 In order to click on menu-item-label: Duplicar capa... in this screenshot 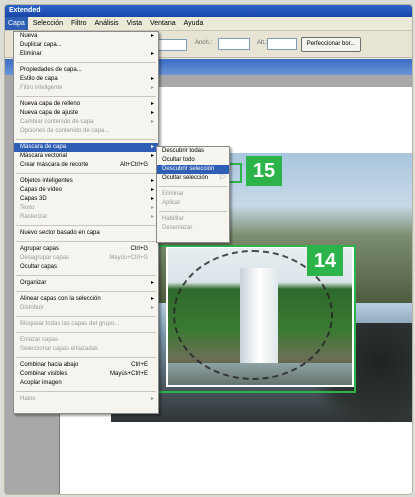, I will do `click(41, 45)`.